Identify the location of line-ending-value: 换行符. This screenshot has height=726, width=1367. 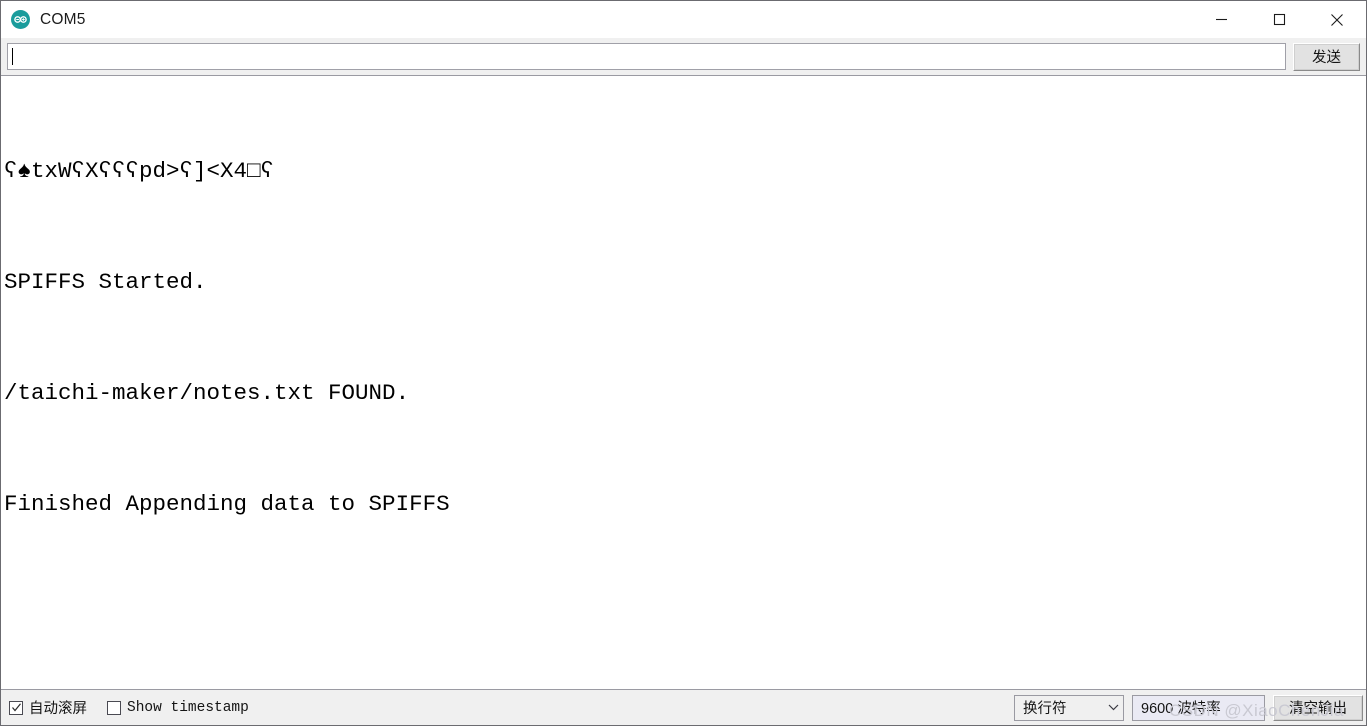
(1045, 709).